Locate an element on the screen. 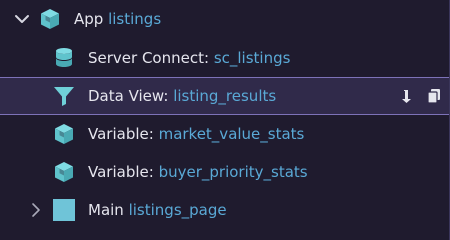  tree-item-type: Server Connect: is located at coordinates (149, 58).